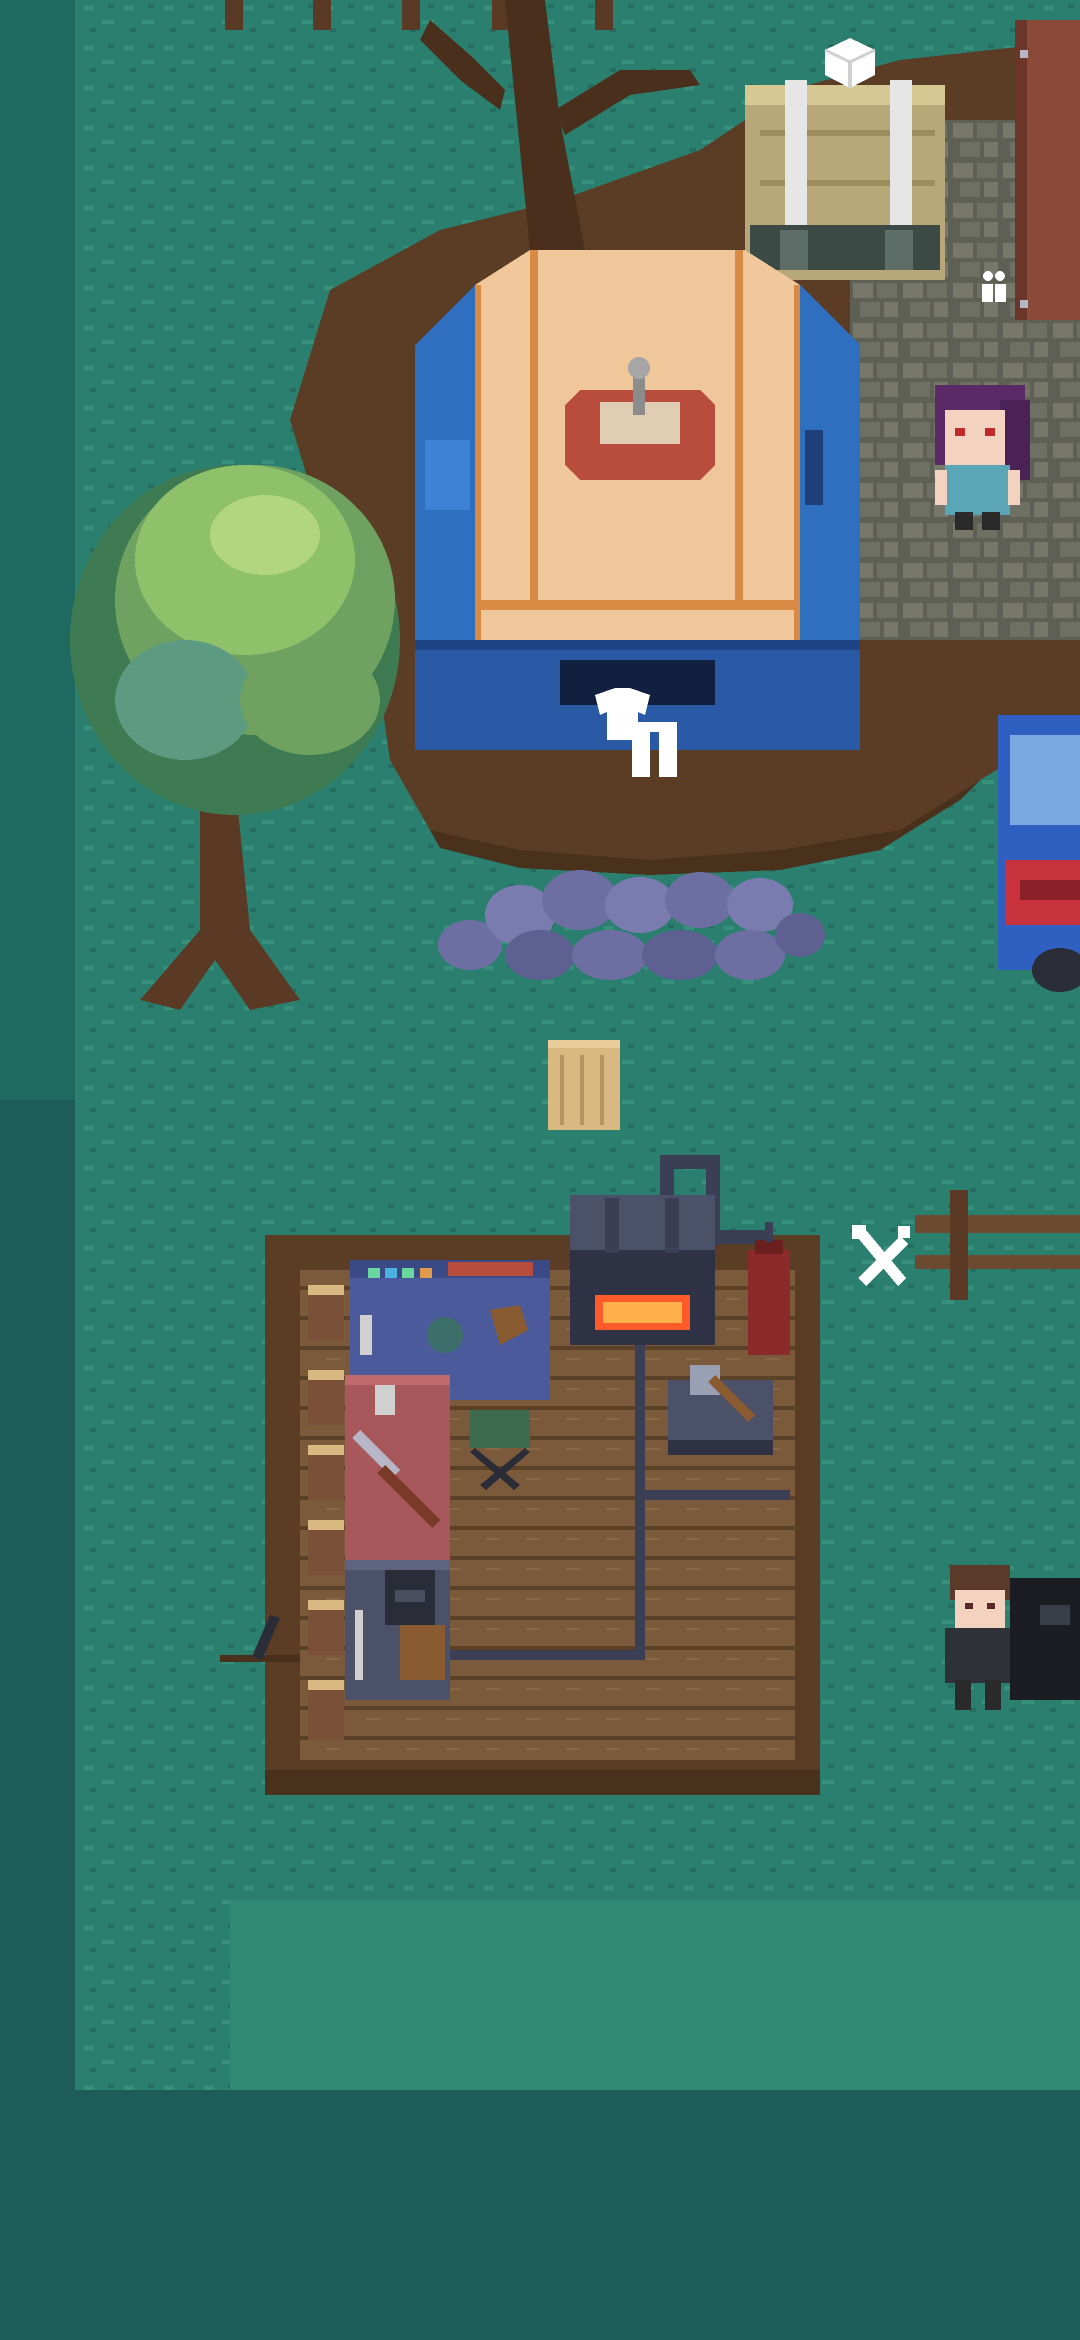  I want to click on tent, so click(637, 500).